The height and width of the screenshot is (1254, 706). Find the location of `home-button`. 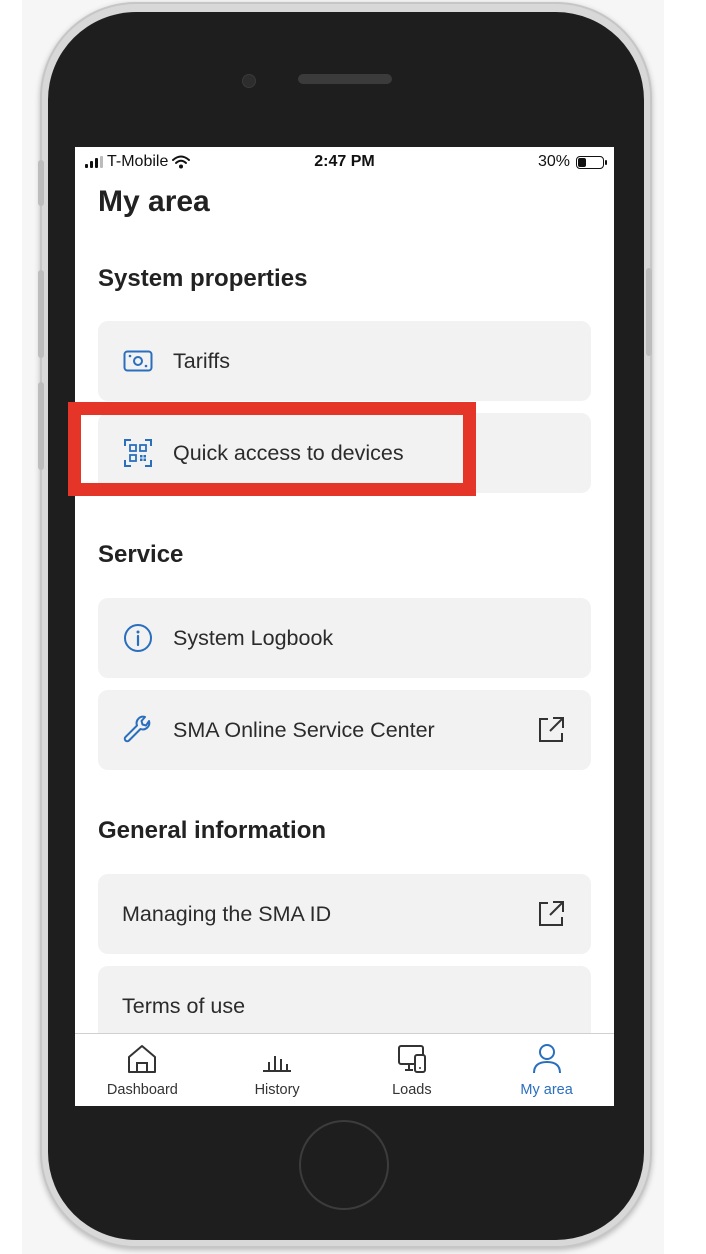

home-button is located at coordinates (344, 1165).